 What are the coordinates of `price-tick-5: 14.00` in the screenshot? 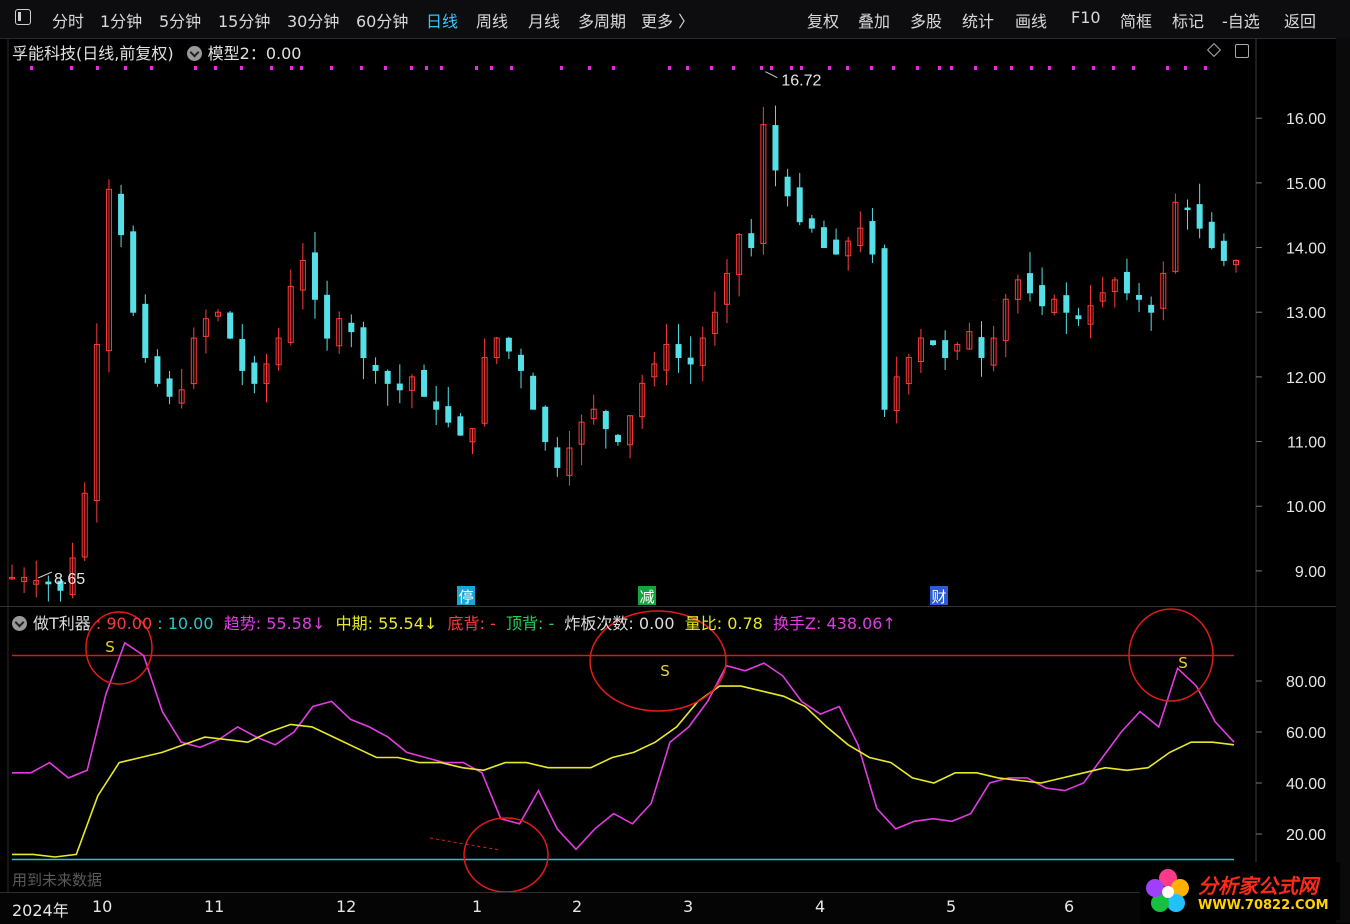 It's located at (1306, 249).